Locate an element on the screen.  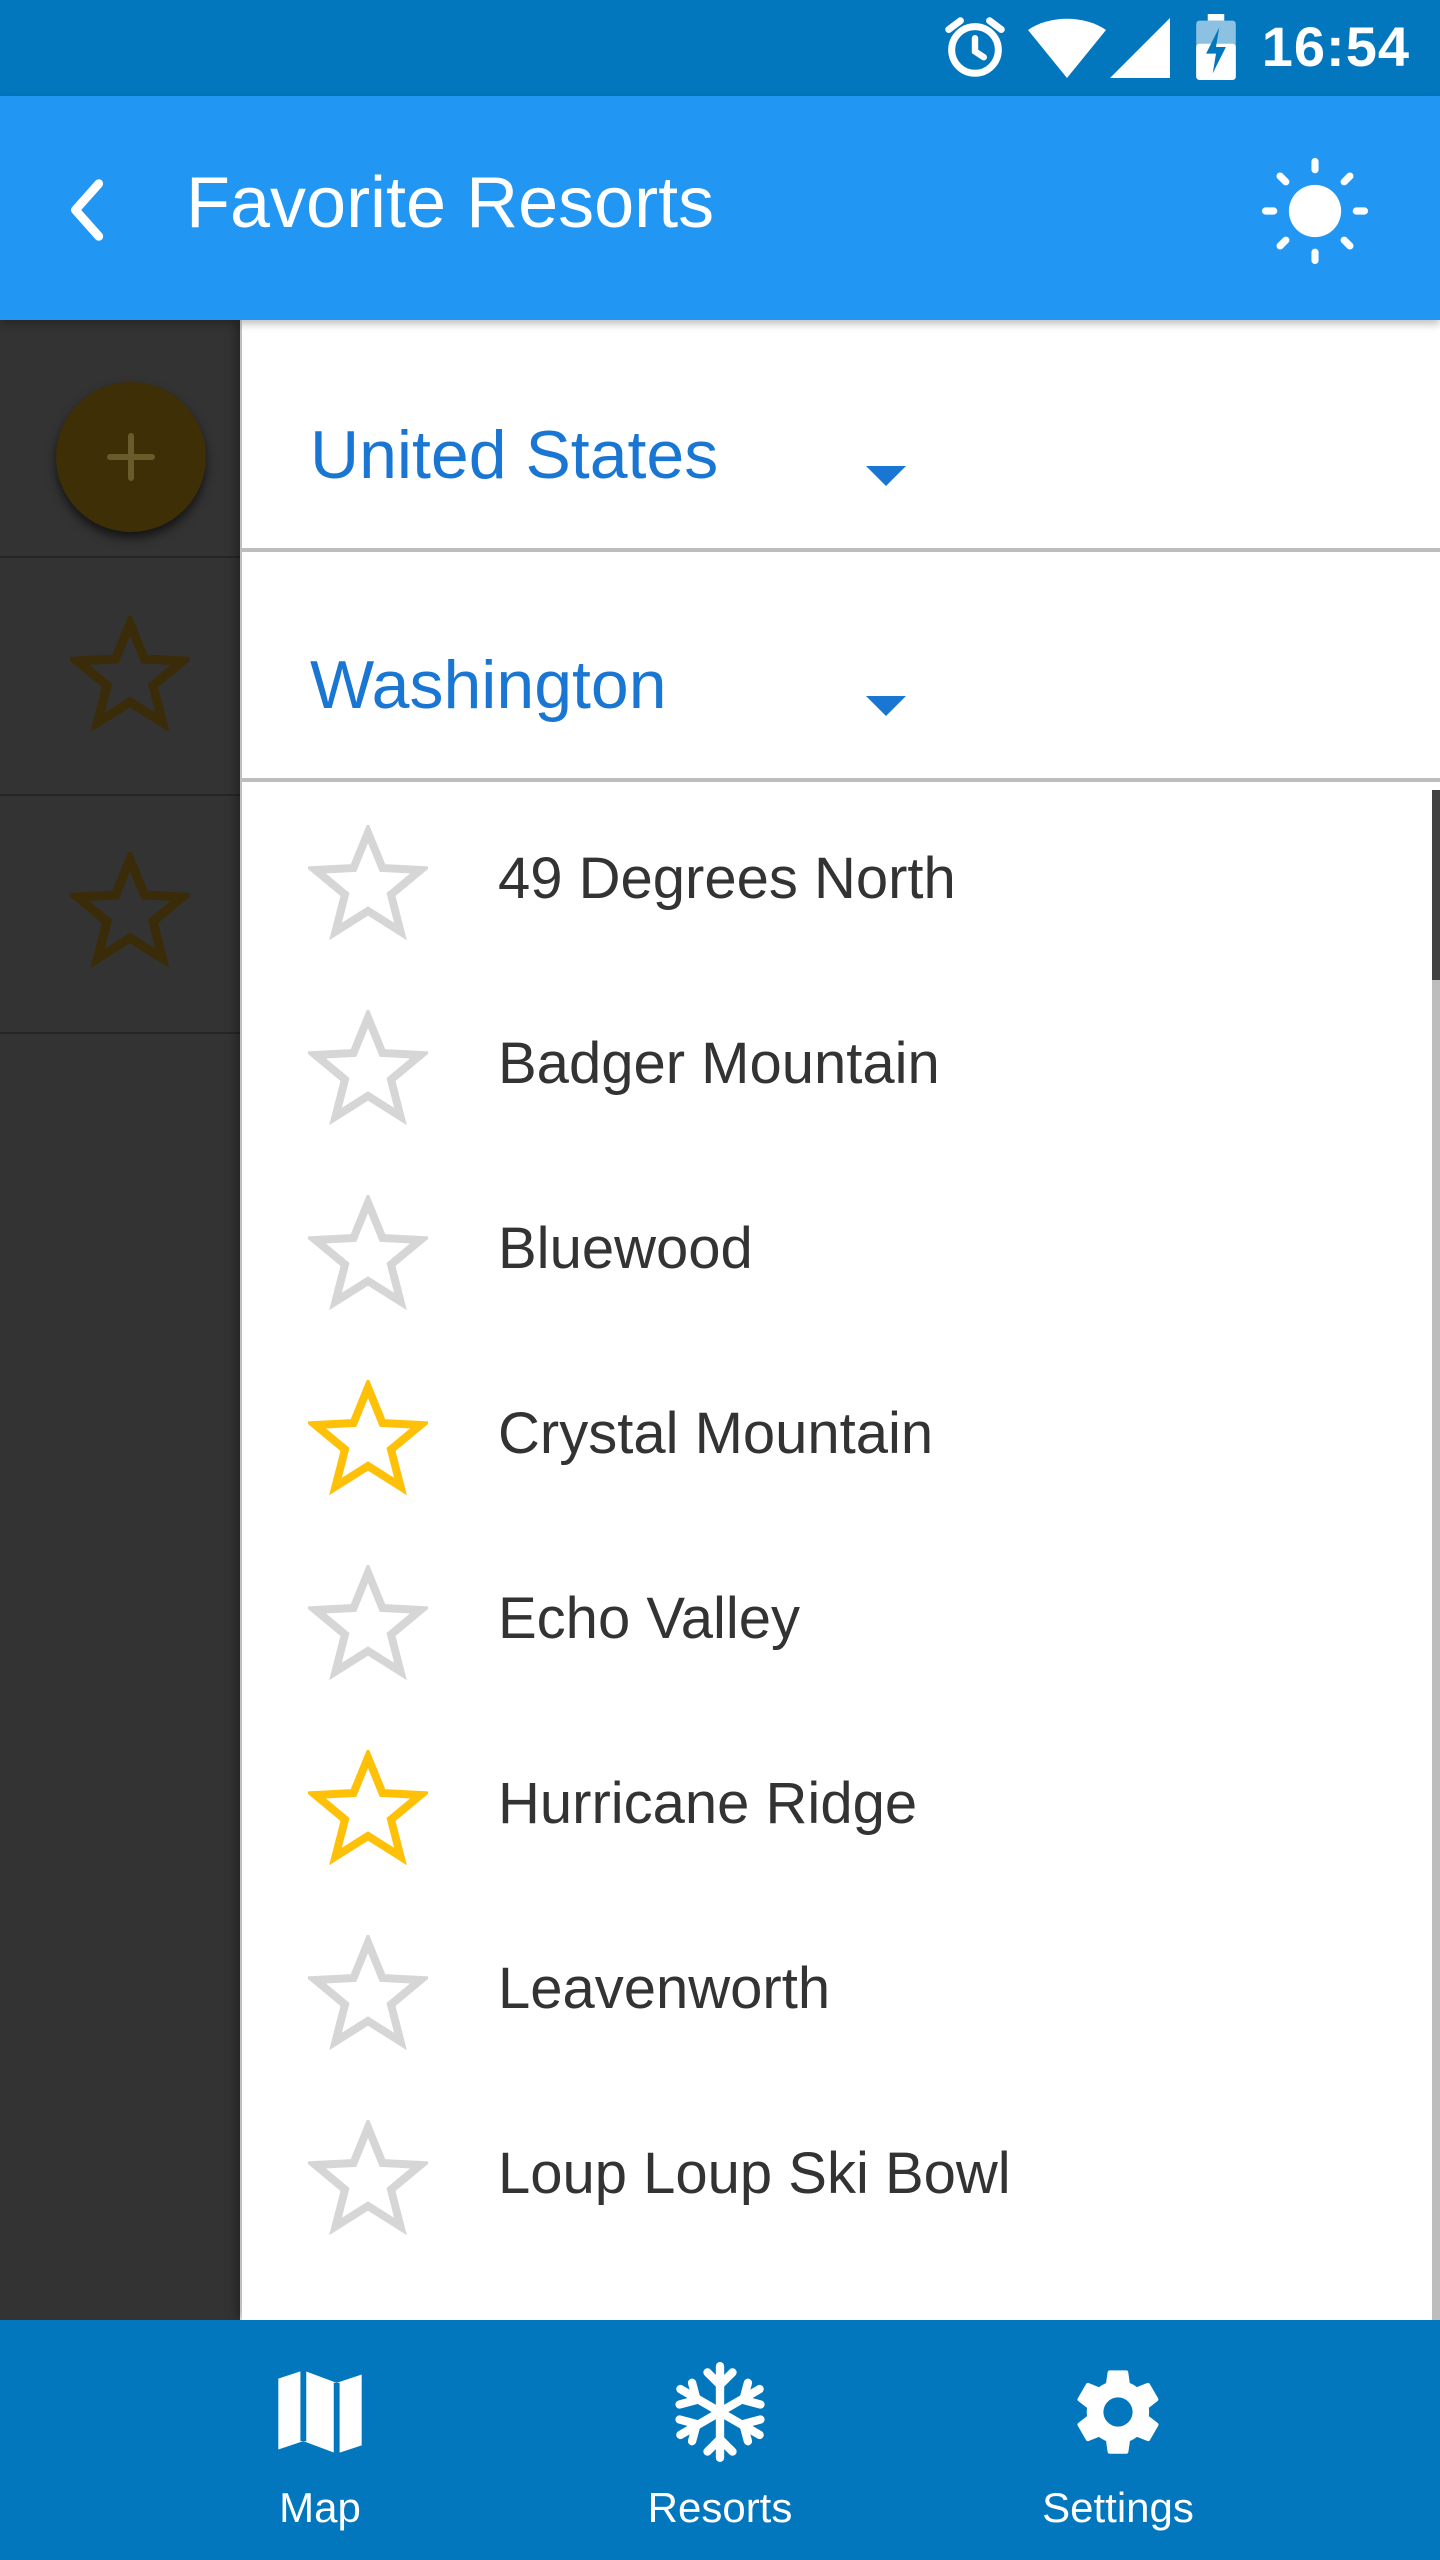
resort-name: Badger Mountain is located at coordinates (719, 1063).